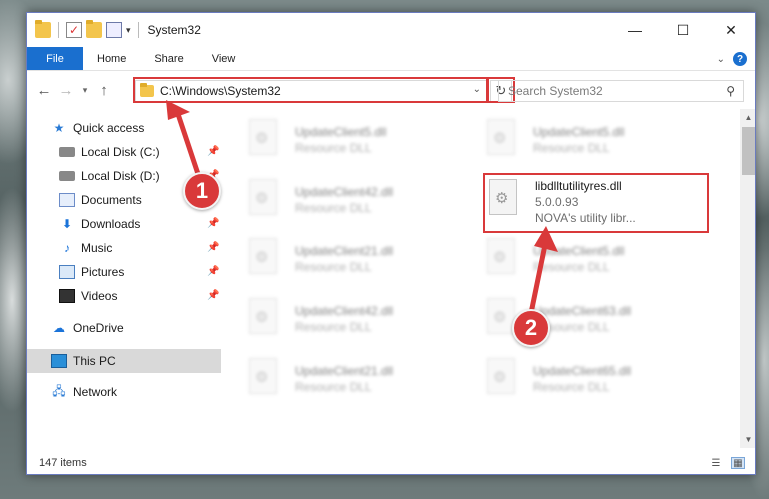 The height and width of the screenshot is (499, 769). What do you see at coordinates (621, 91) in the screenshot?
I see `search-box: Search System32 ⚲` at bounding box center [621, 91].